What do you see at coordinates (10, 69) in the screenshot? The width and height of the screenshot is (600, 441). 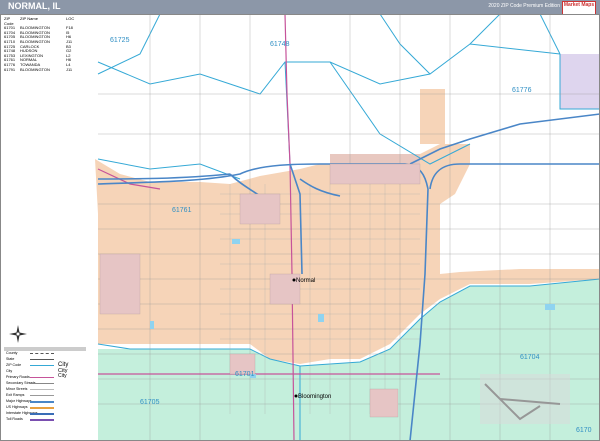 I see `zip-cell: 61791` at bounding box center [10, 69].